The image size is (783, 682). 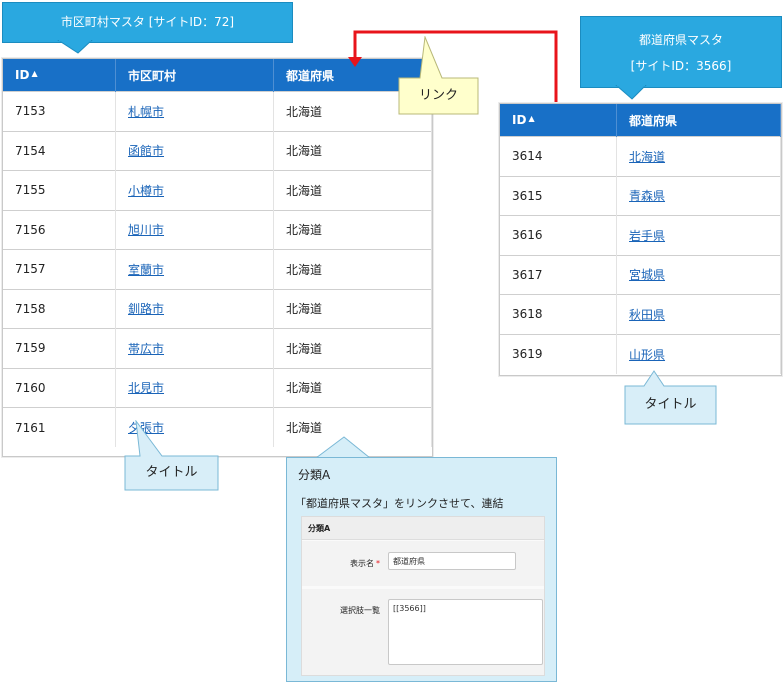 What do you see at coordinates (194, 308) in the screenshot?
I see `city-cell: 釧路市` at bounding box center [194, 308].